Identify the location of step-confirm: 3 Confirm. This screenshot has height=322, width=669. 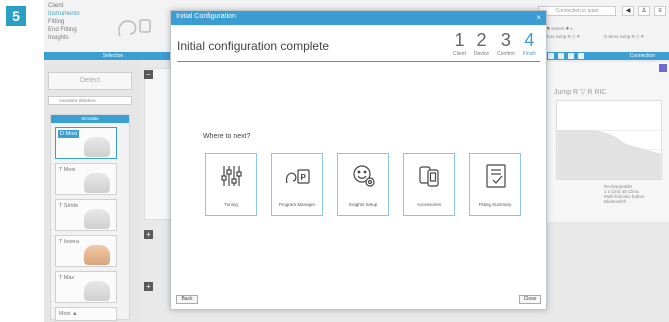
(506, 44).